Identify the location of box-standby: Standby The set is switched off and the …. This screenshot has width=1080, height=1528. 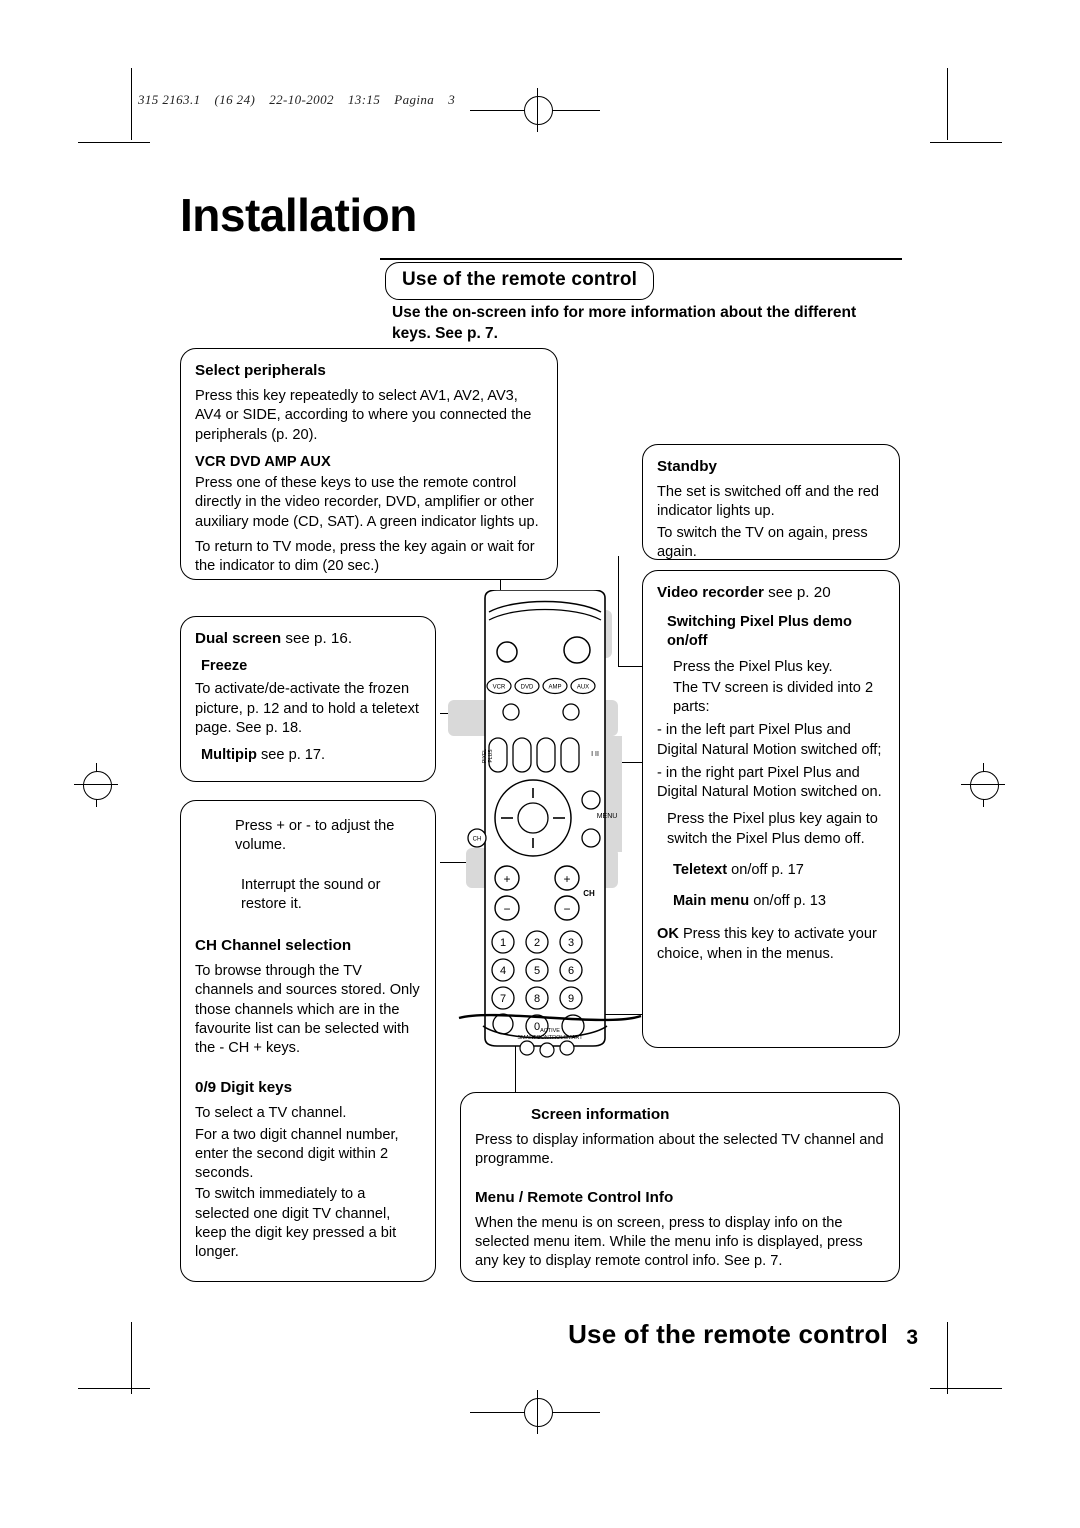
(771, 502).